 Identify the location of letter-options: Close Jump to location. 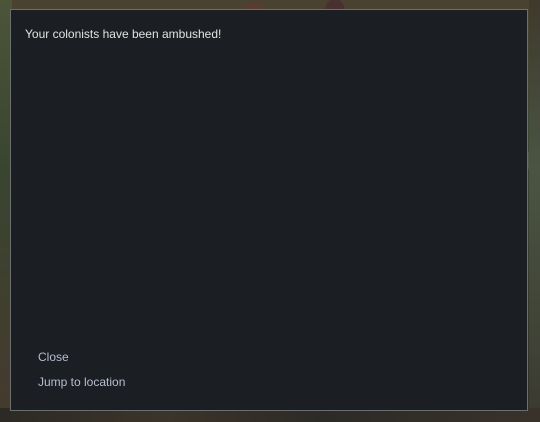
(81, 369).